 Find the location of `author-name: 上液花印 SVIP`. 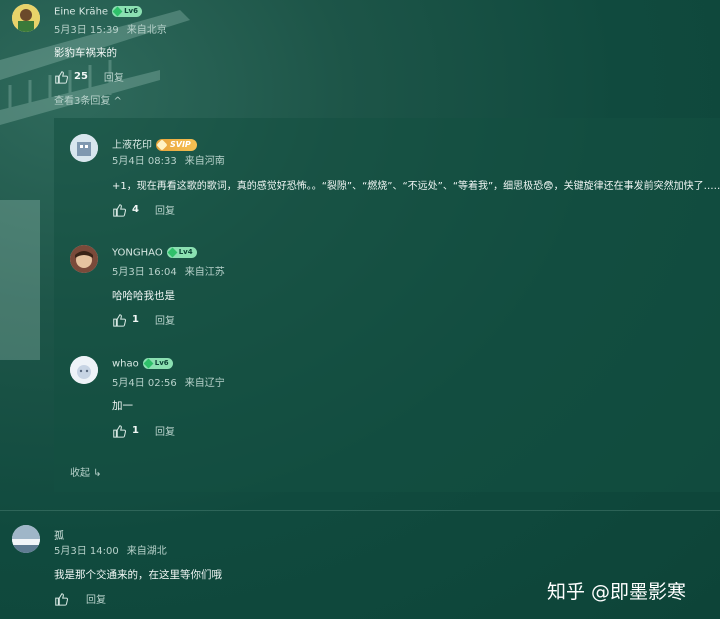

author-name: 上液花印 SVIP is located at coordinates (154, 143).